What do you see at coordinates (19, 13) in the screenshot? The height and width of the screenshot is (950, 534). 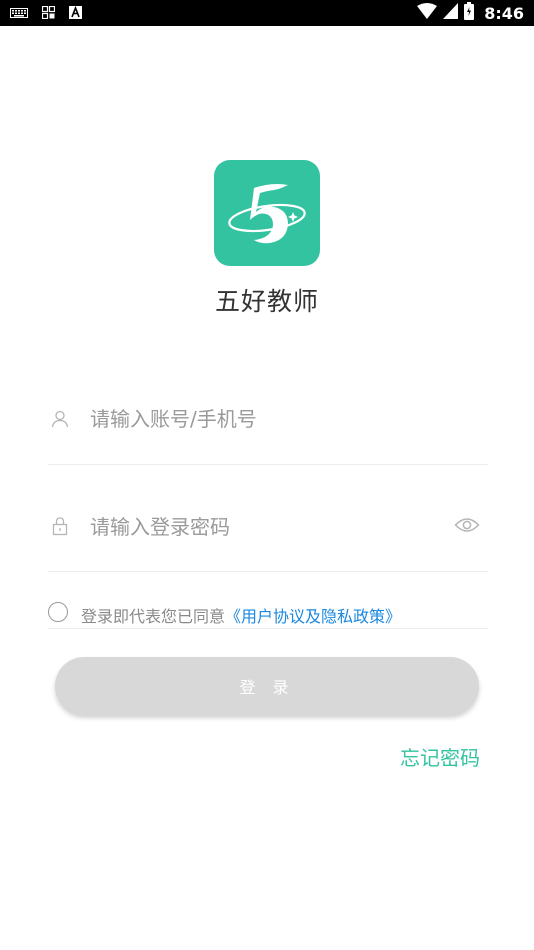 I see `keyboard-icon` at bounding box center [19, 13].